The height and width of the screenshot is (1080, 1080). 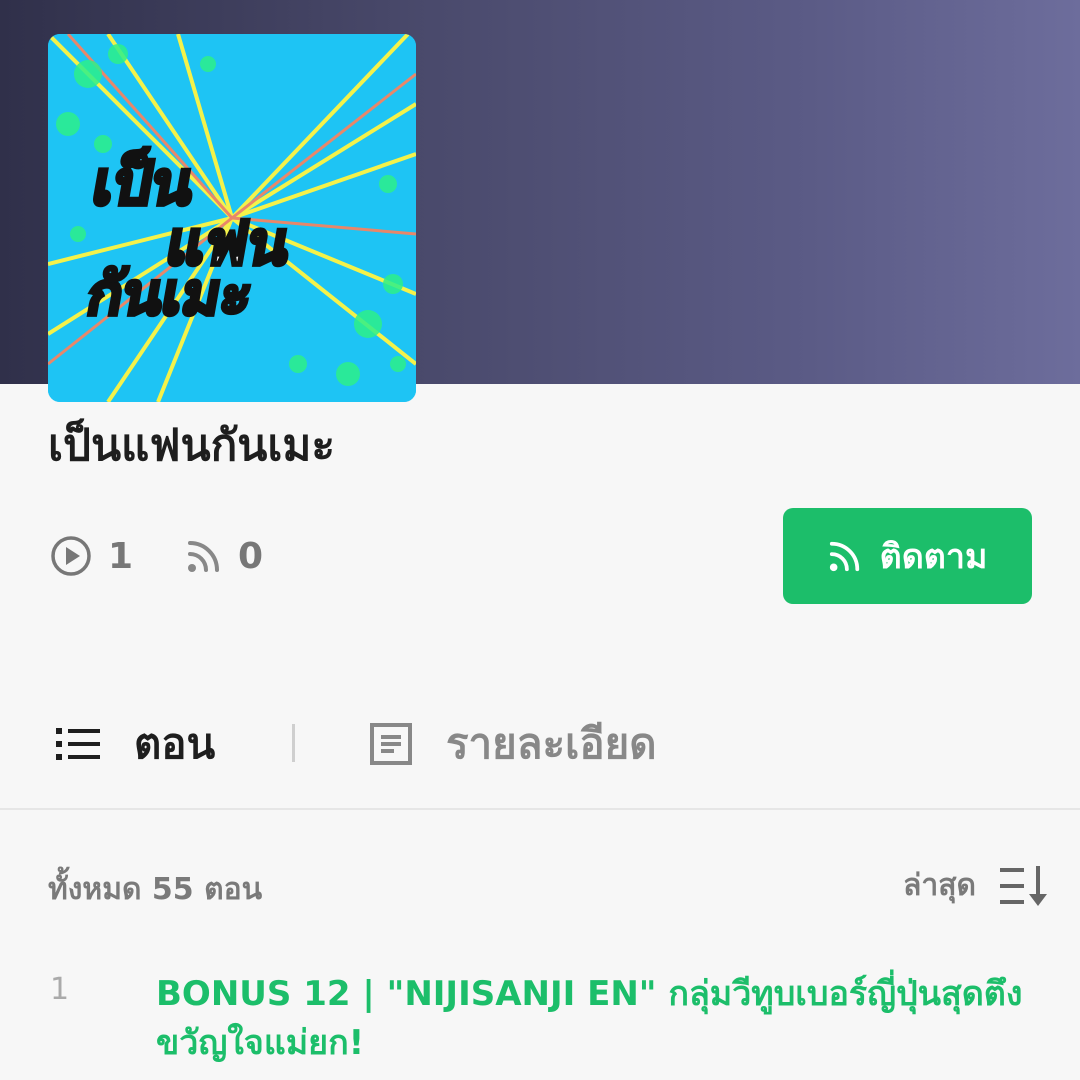 I want to click on tab-details-label: รายละเอียด, so click(x=551, y=743).